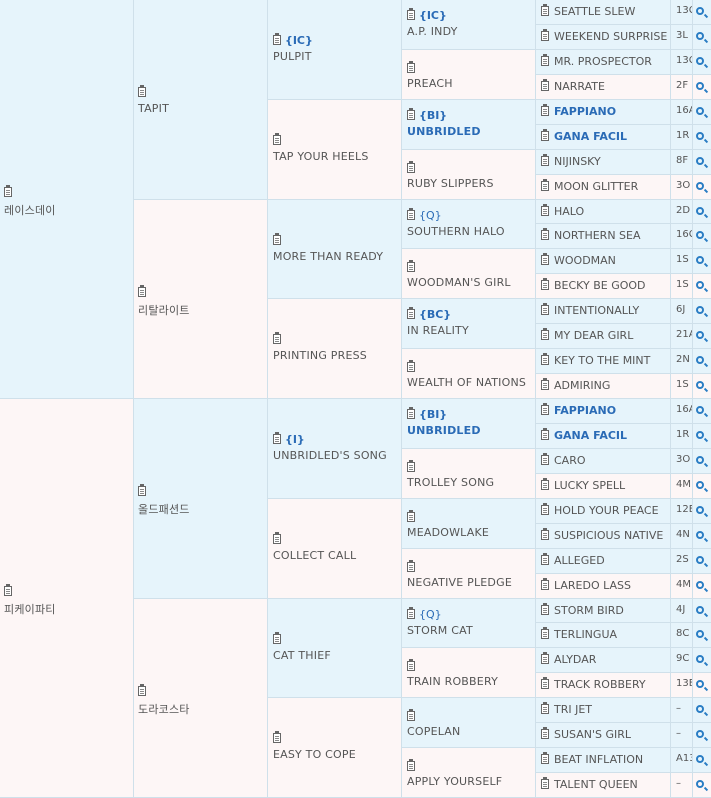 The height and width of the screenshot is (798, 711). I want to click on horse-name: MOON GLITTER, so click(596, 186).